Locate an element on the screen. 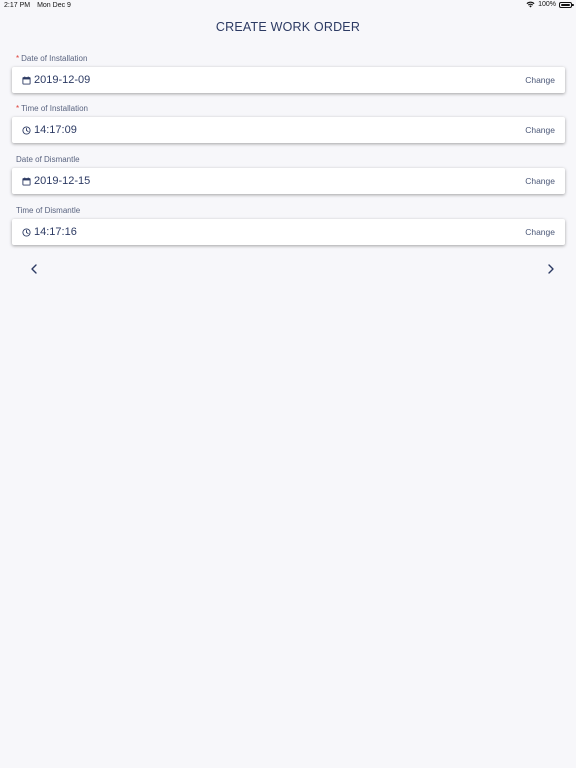 The height and width of the screenshot is (768, 576). status-left: 2:17 PM Mon Dec 9 is located at coordinates (37, 5).